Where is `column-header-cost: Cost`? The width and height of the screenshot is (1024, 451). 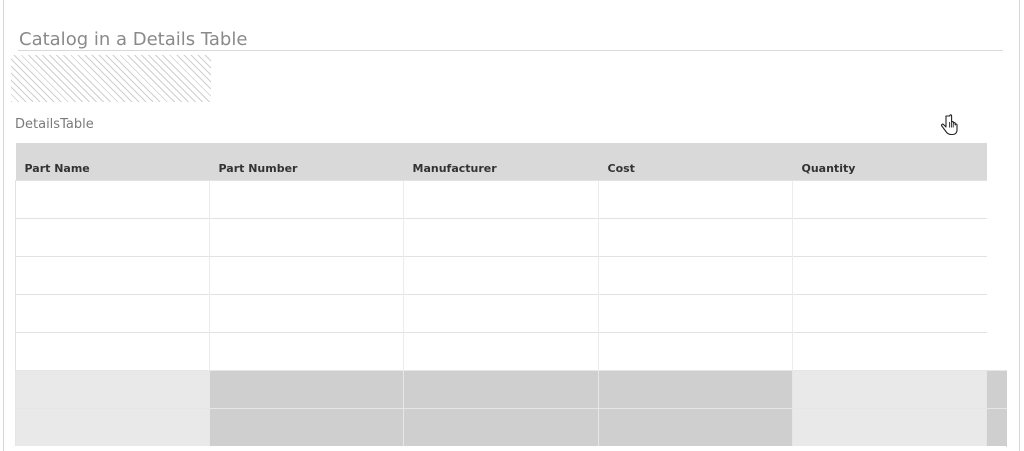 column-header-cost: Cost is located at coordinates (695, 161).